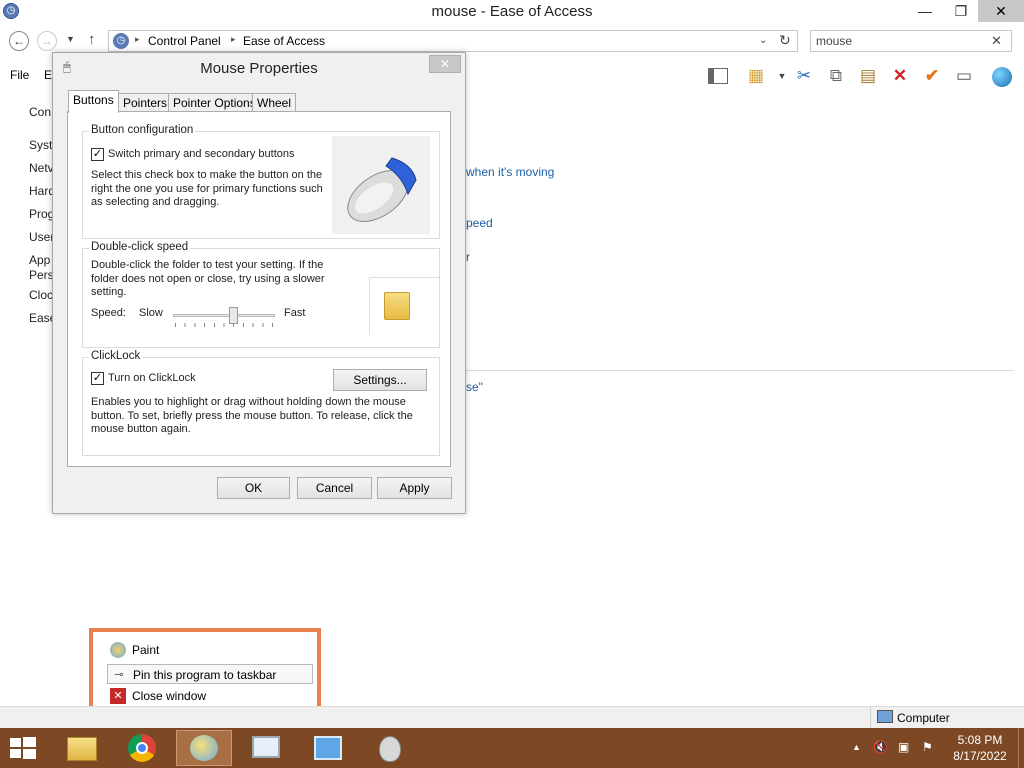 Image resolution: width=1024 pixels, height=768 pixels. Describe the element at coordinates (41, 168) in the screenshot. I see `sidenav-item: Netv` at that location.